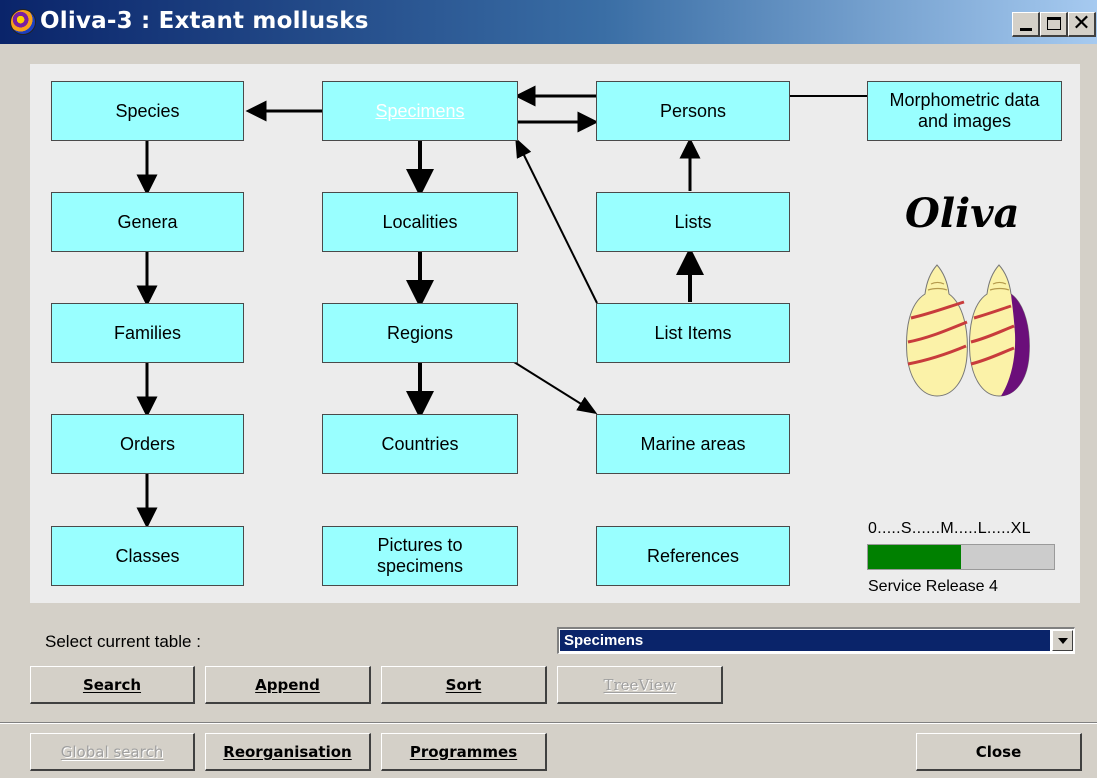 The height and width of the screenshot is (778, 1097). I want to click on table-box-genera: Genera, so click(147, 222).